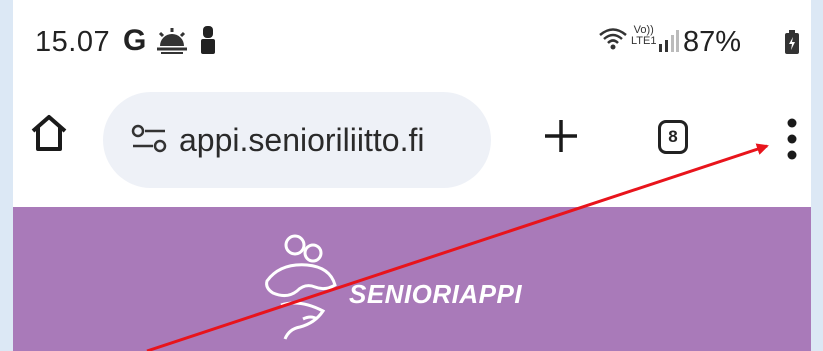  I want to click on home-icon, so click(49, 135).